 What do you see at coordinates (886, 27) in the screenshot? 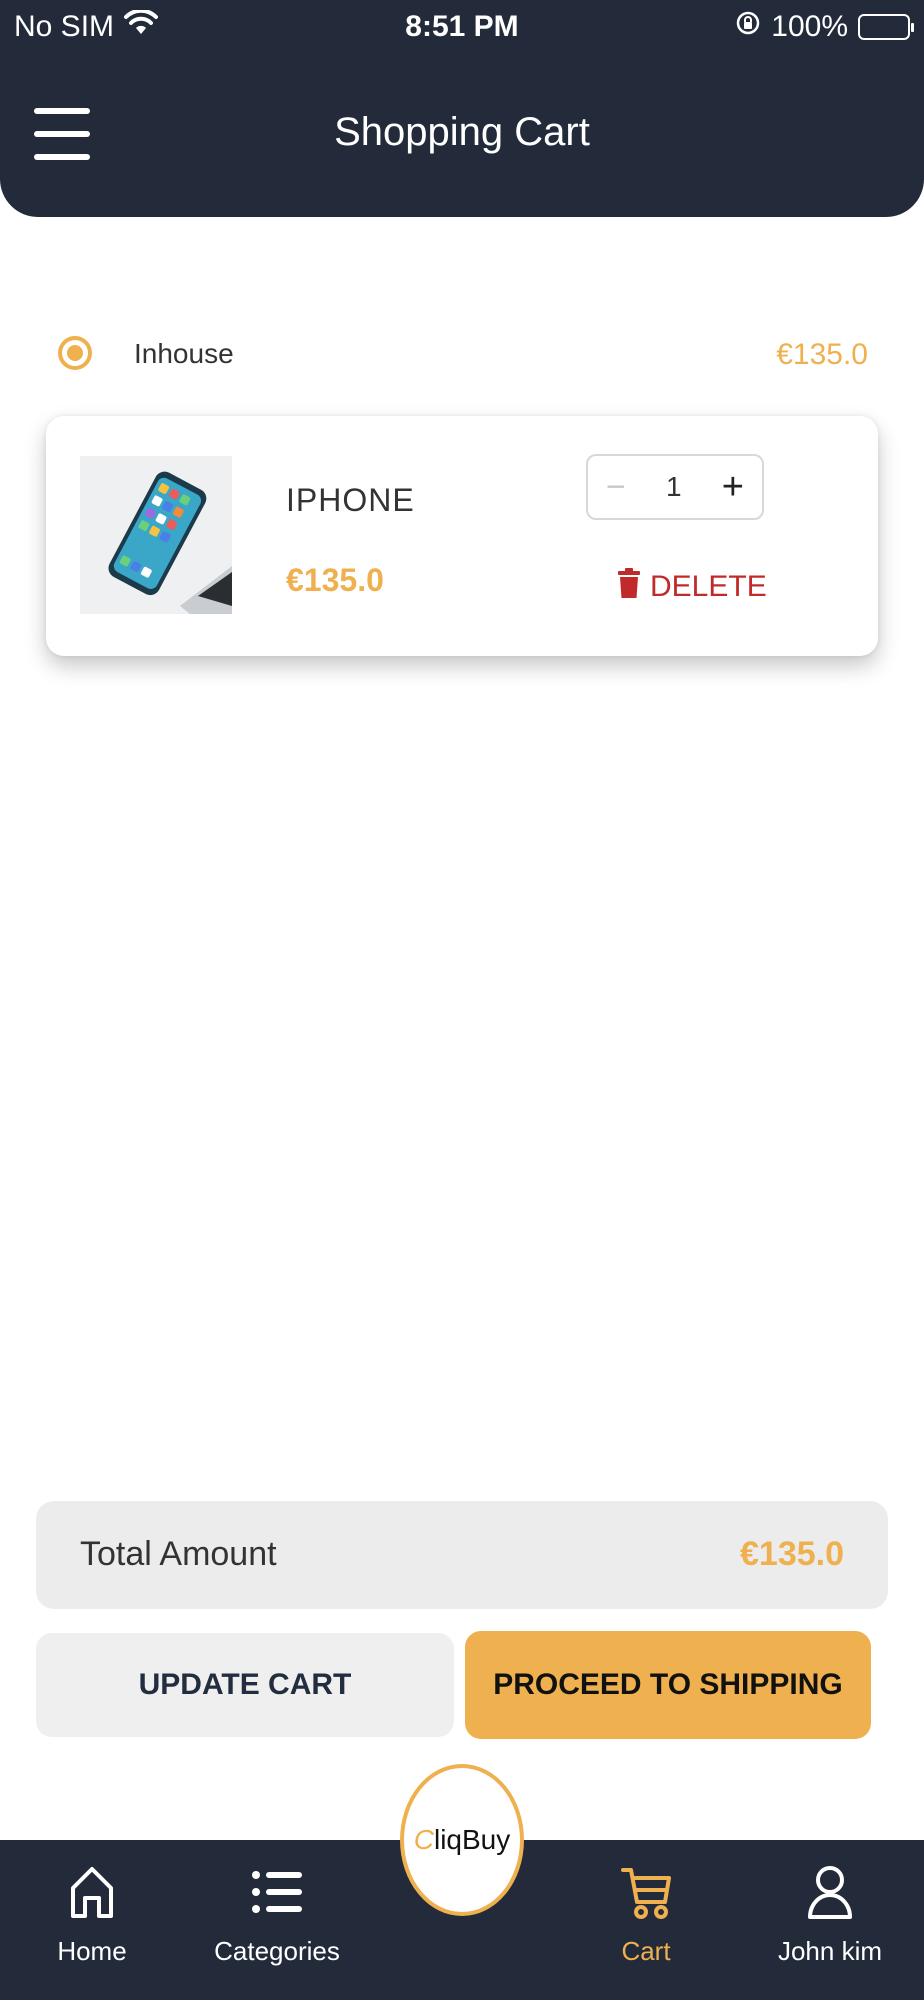
I see `battery-icon` at bounding box center [886, 27].